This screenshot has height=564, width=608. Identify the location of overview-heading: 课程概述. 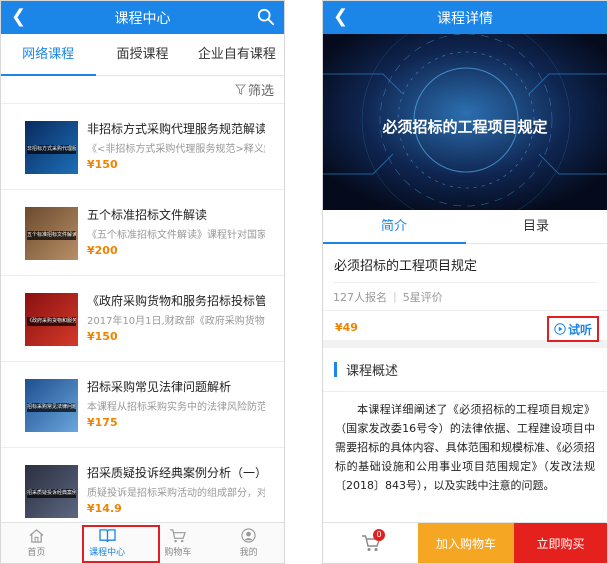
(465, 370).